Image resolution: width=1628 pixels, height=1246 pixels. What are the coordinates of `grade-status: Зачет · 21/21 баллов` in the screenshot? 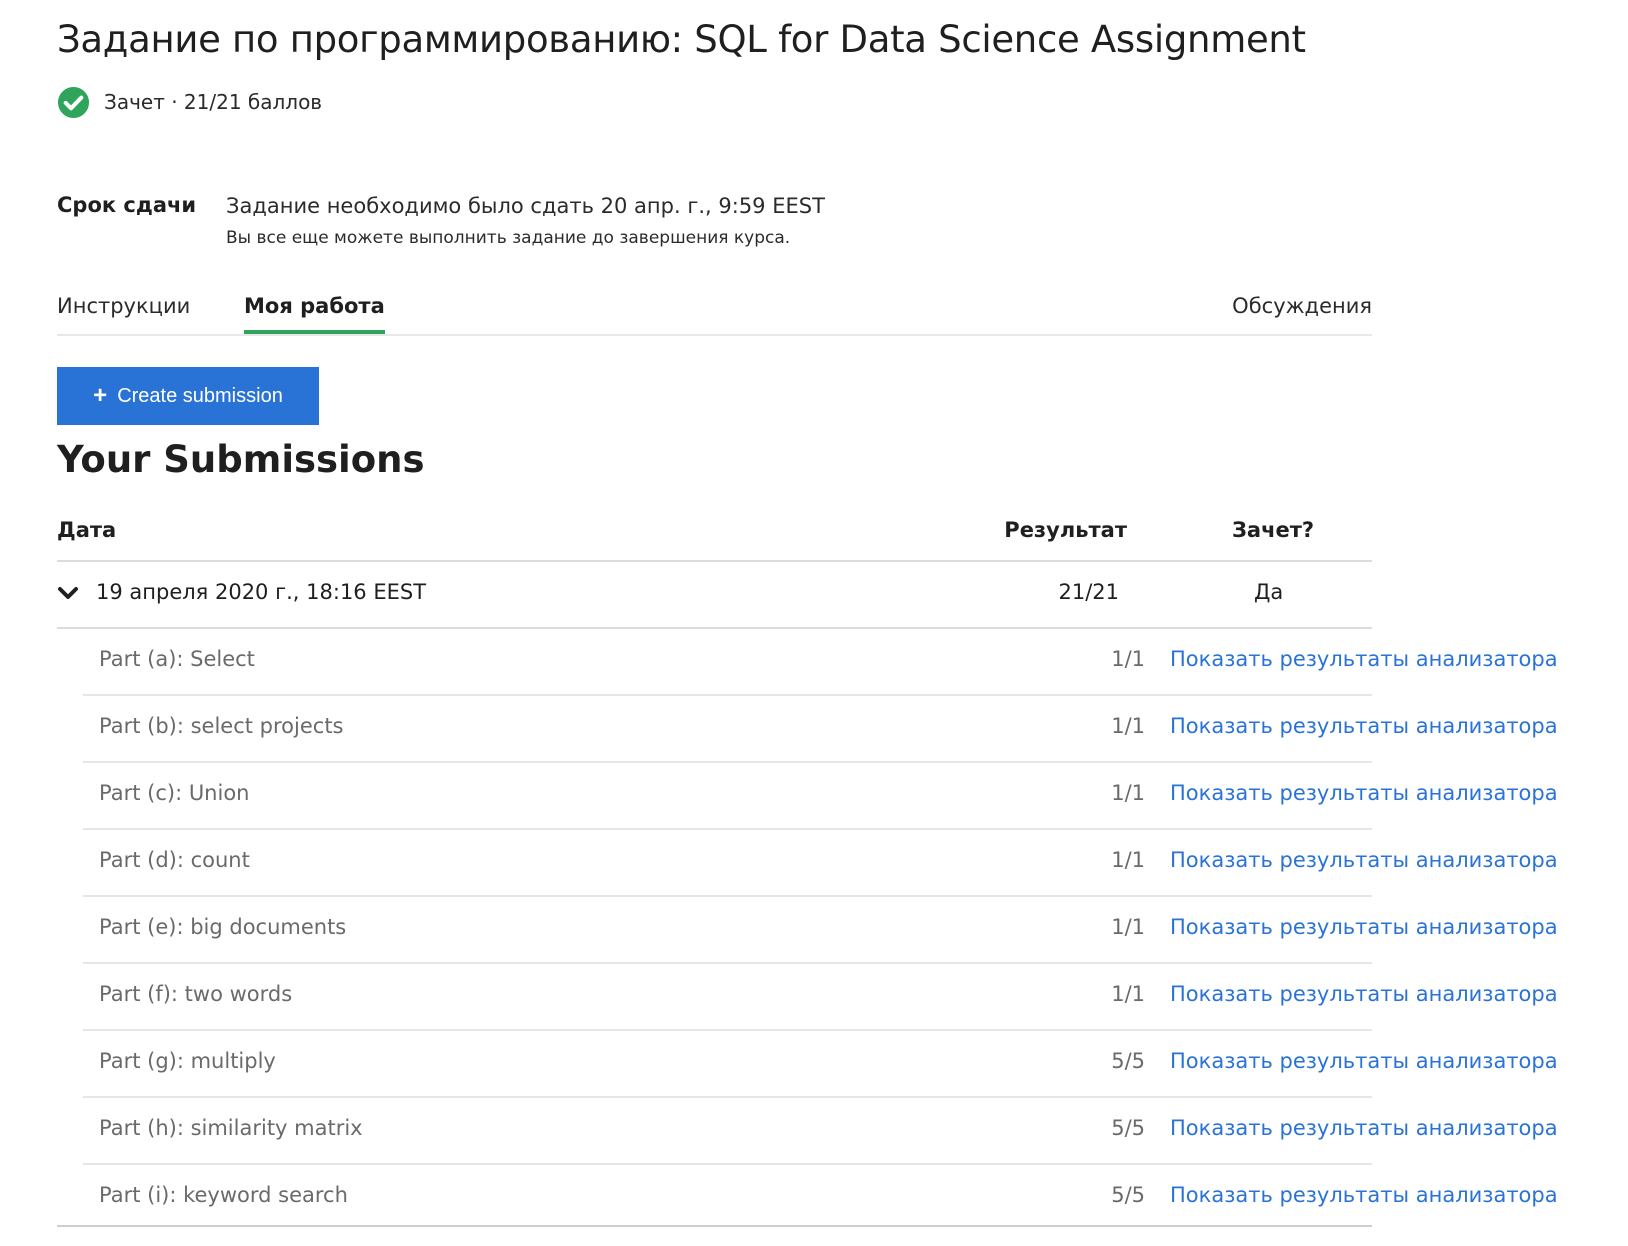 It's located at (189, 102).